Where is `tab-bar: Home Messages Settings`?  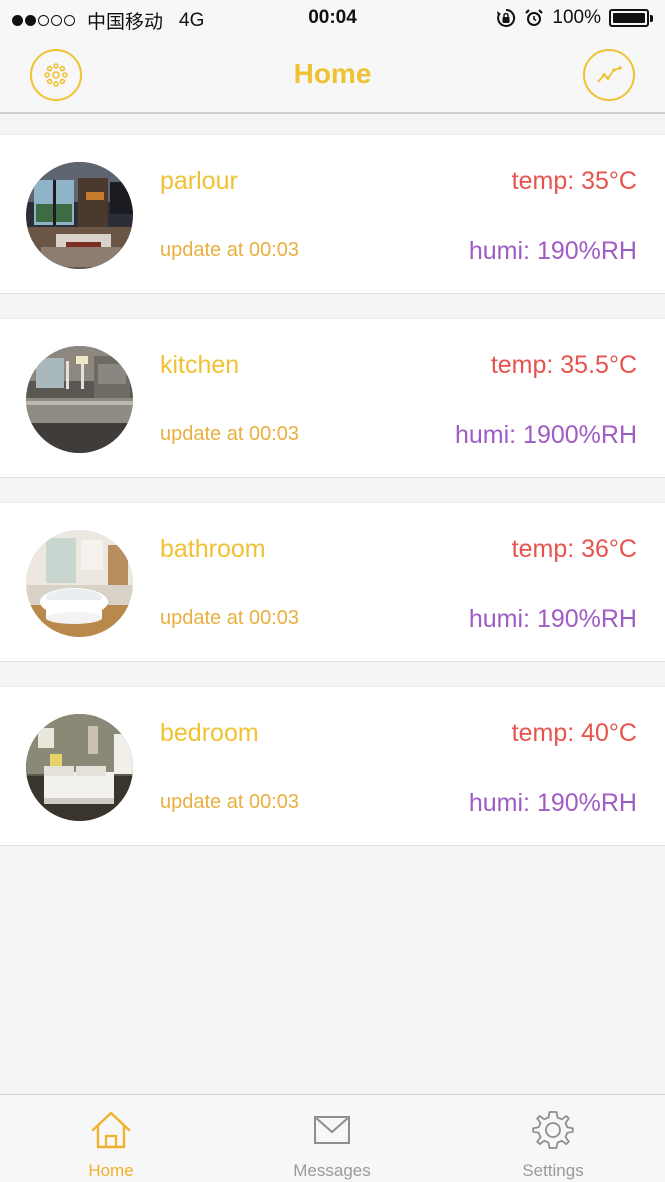
tab-bar: Home Messages Settings is located at coordinates (332, 1138).